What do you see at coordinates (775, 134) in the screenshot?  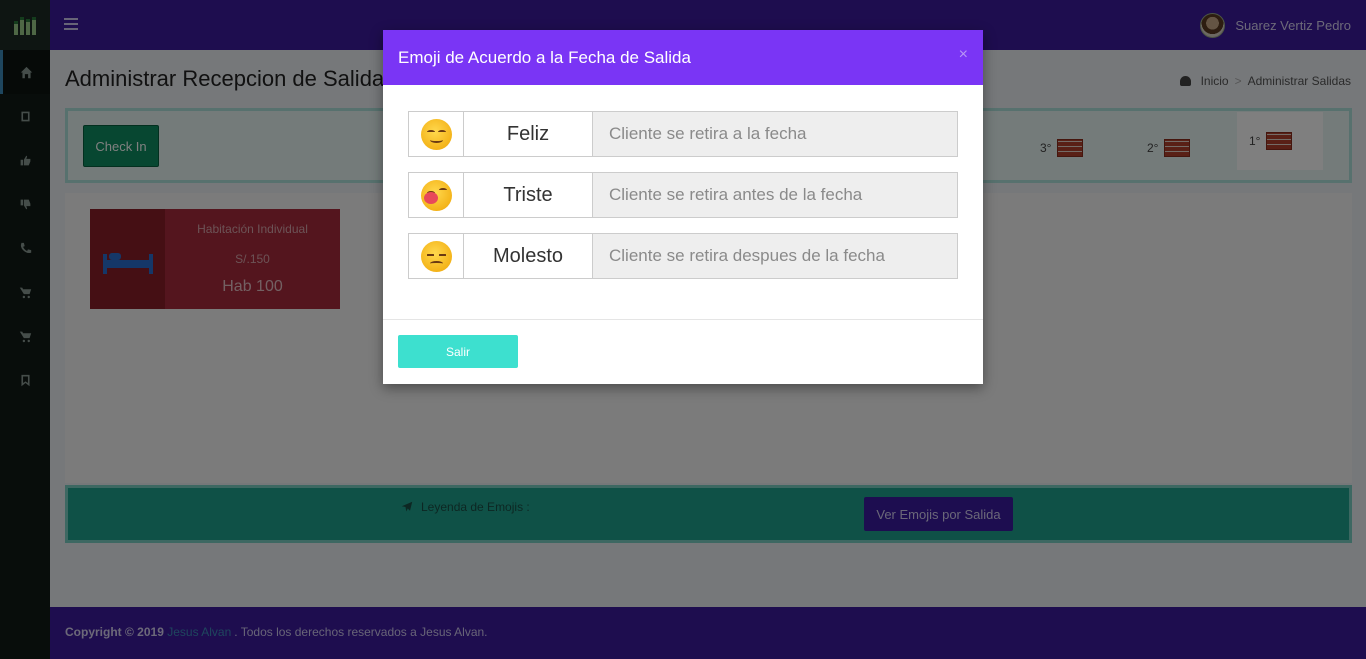 I see `happy-description-field` at bounding box center [775, 134].